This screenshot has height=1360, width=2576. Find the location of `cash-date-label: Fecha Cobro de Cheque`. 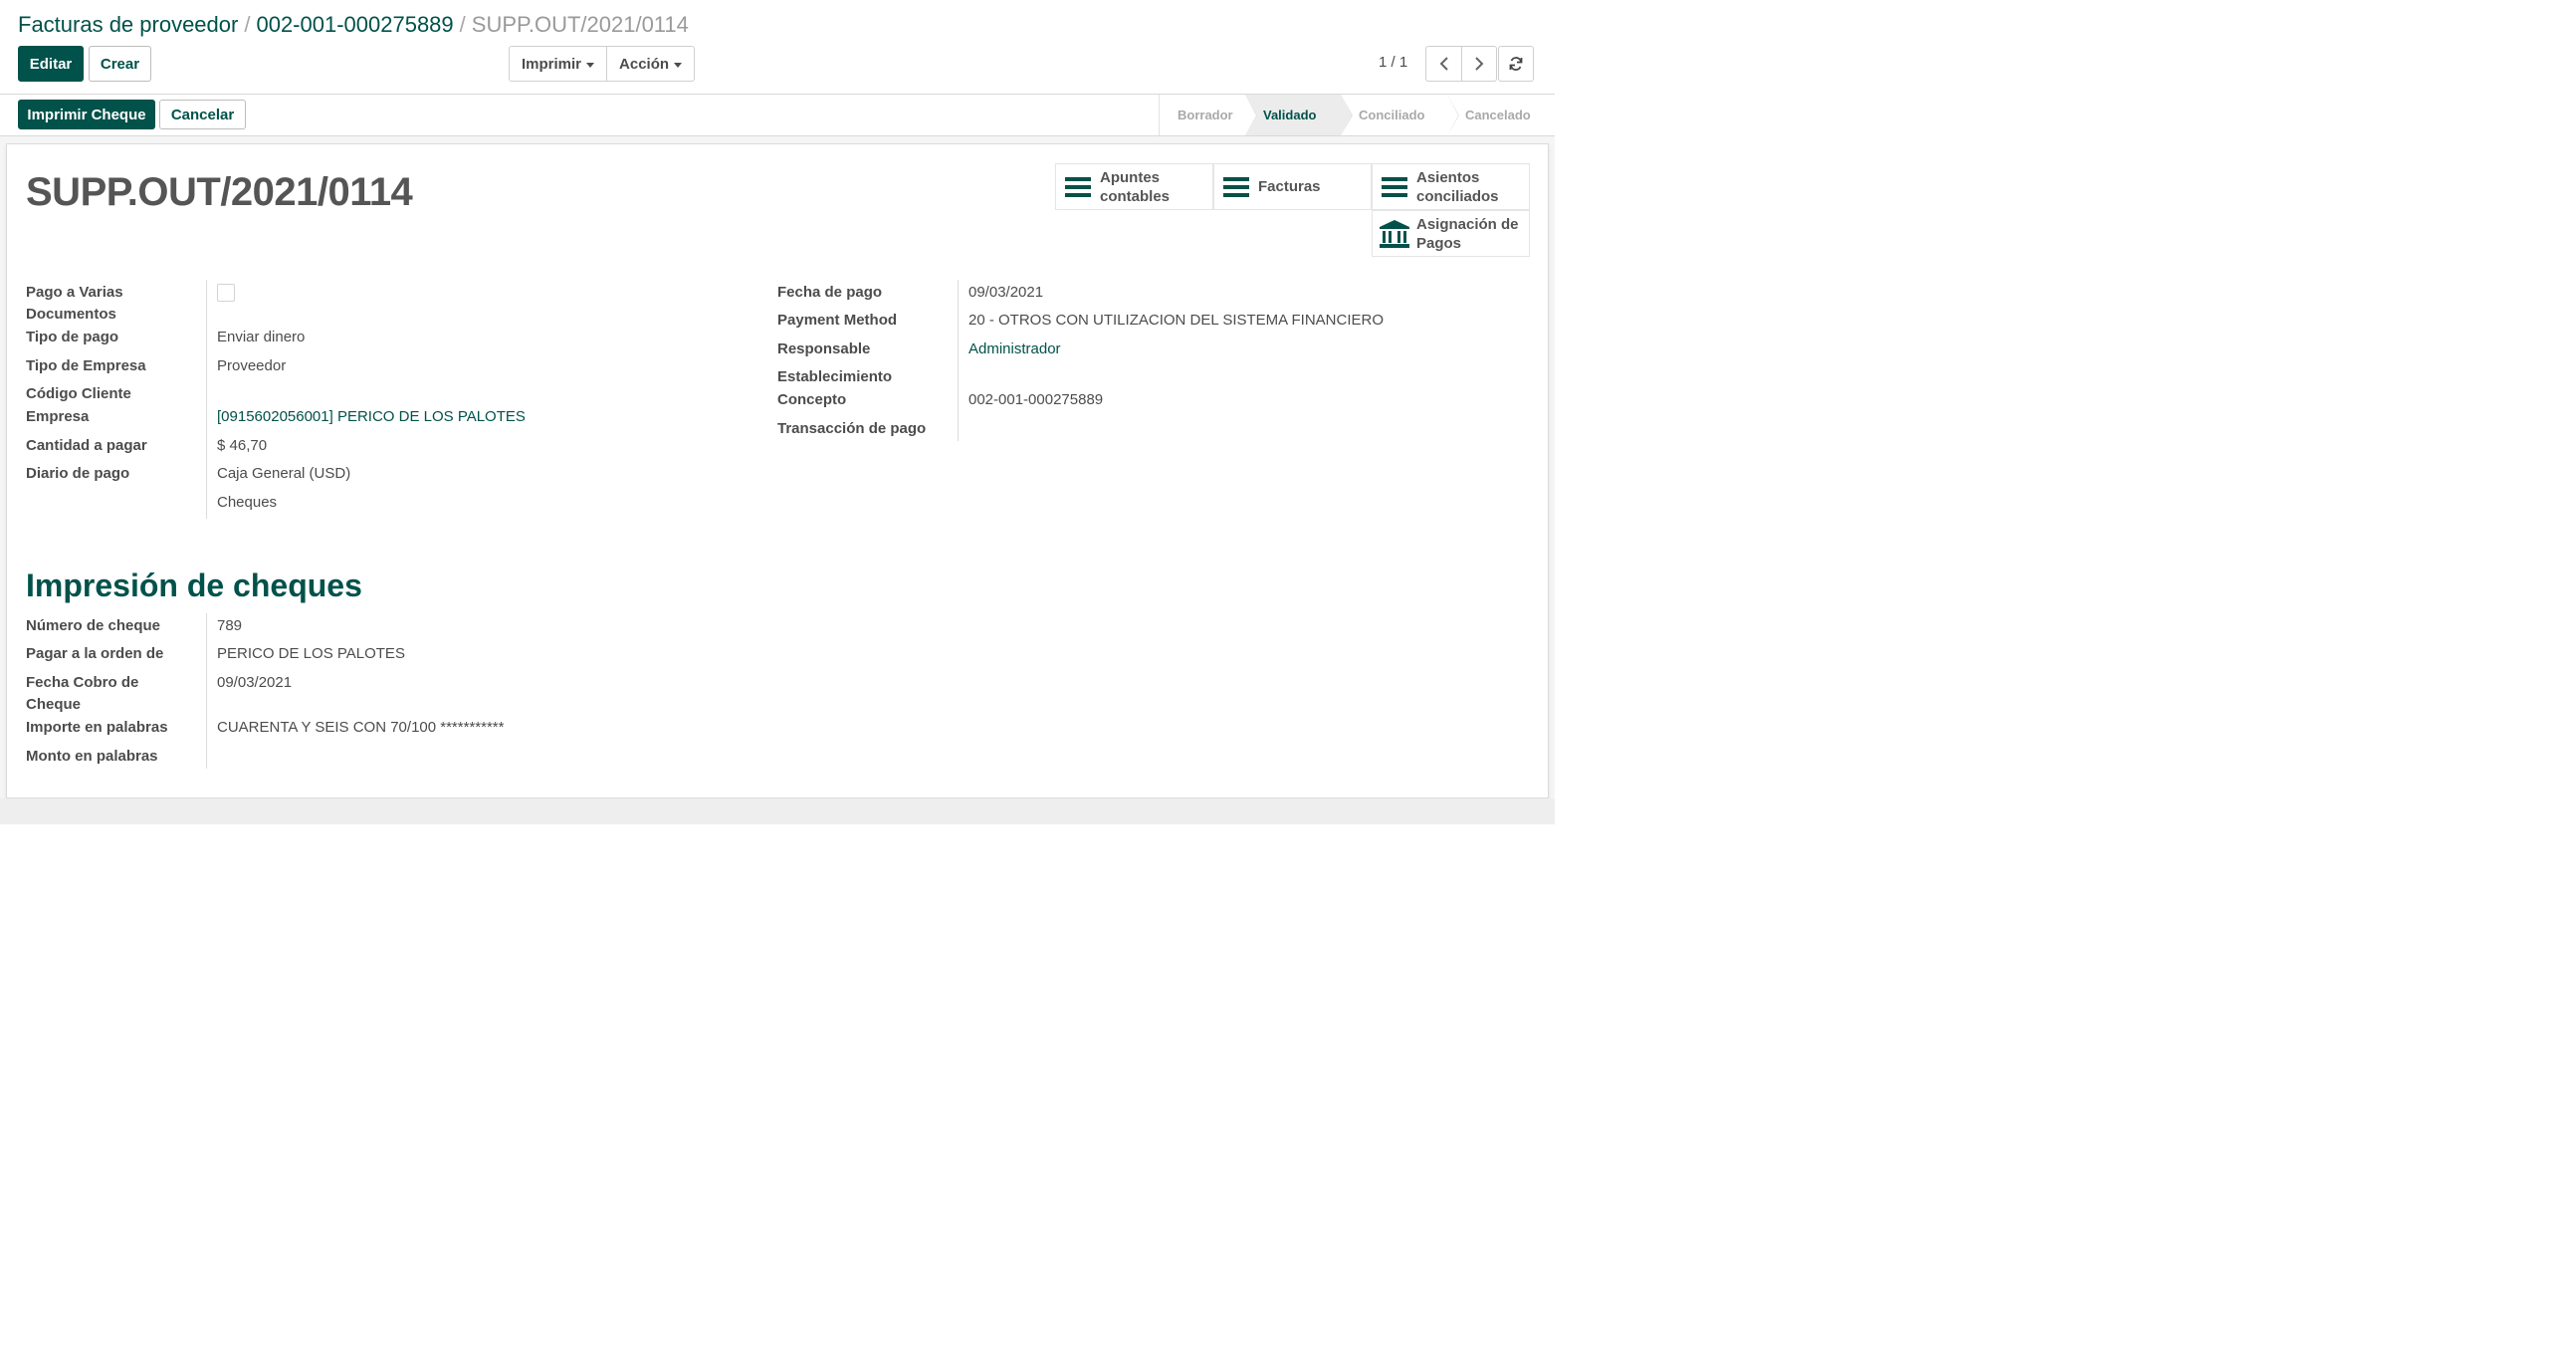

cash-date-label: Fecha Cobro de Cheque is located at coordinates (82, 693).